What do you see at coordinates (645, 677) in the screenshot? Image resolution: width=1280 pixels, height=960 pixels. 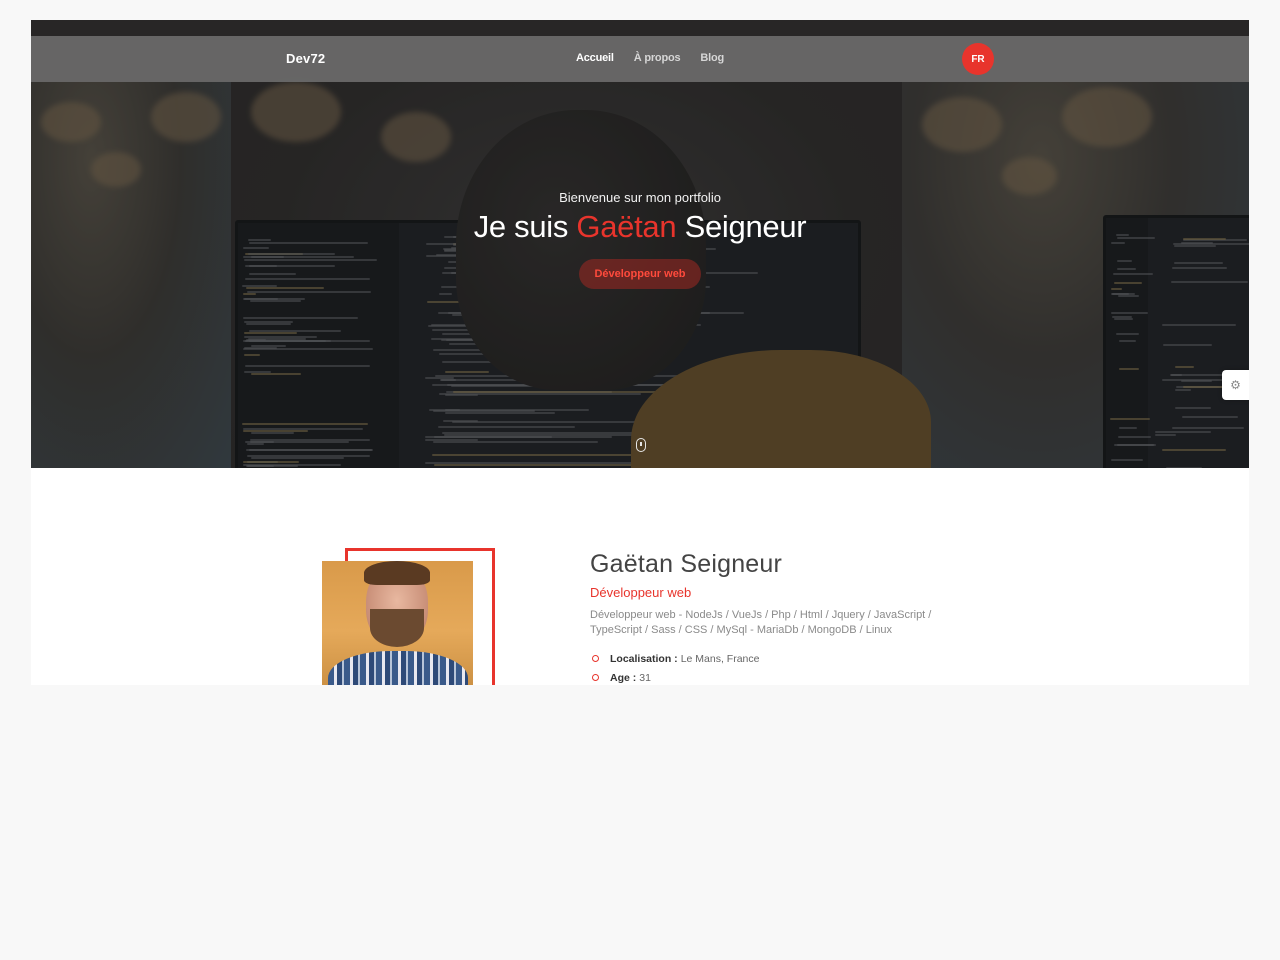 I see `detail-value: 31` at bounding box center [645, 677].